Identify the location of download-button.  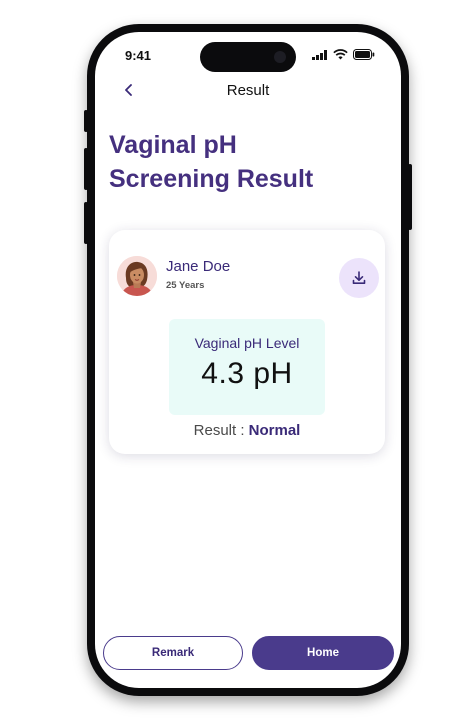
(359, 278).